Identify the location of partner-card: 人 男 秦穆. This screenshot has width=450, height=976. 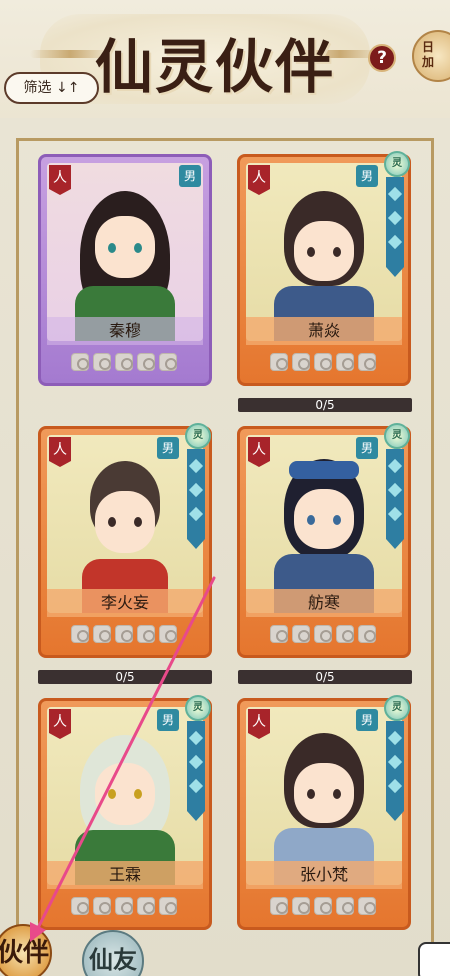
(125, 270).